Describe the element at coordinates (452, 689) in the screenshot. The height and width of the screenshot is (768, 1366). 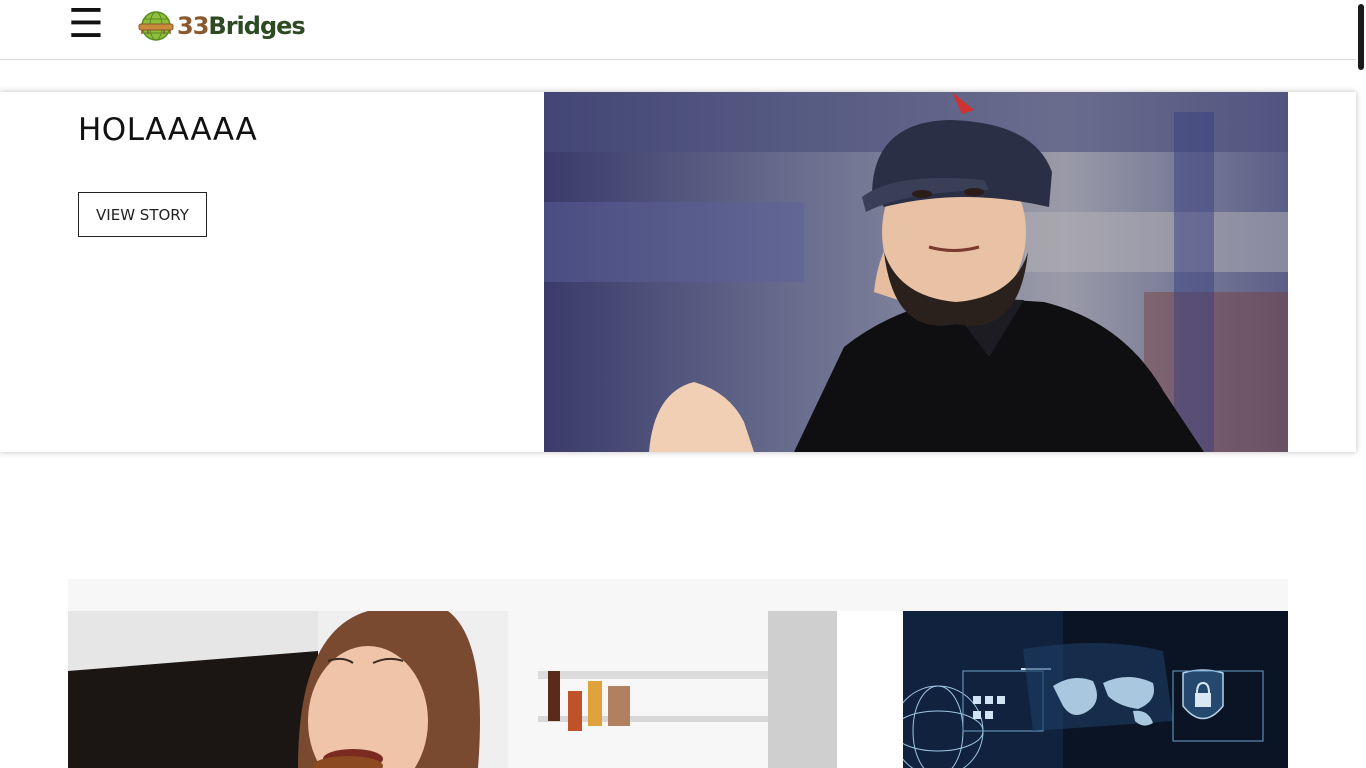
I see `card-image-food` at that location.